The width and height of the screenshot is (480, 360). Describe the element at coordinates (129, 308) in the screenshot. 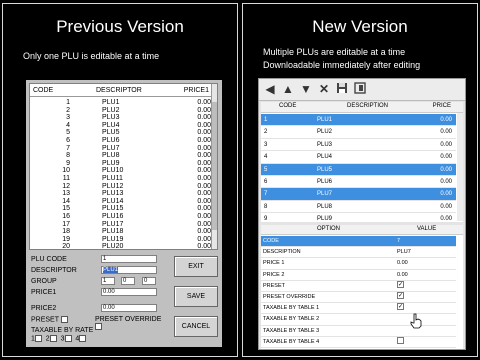

I see `price2-field: 0.00` at that location.